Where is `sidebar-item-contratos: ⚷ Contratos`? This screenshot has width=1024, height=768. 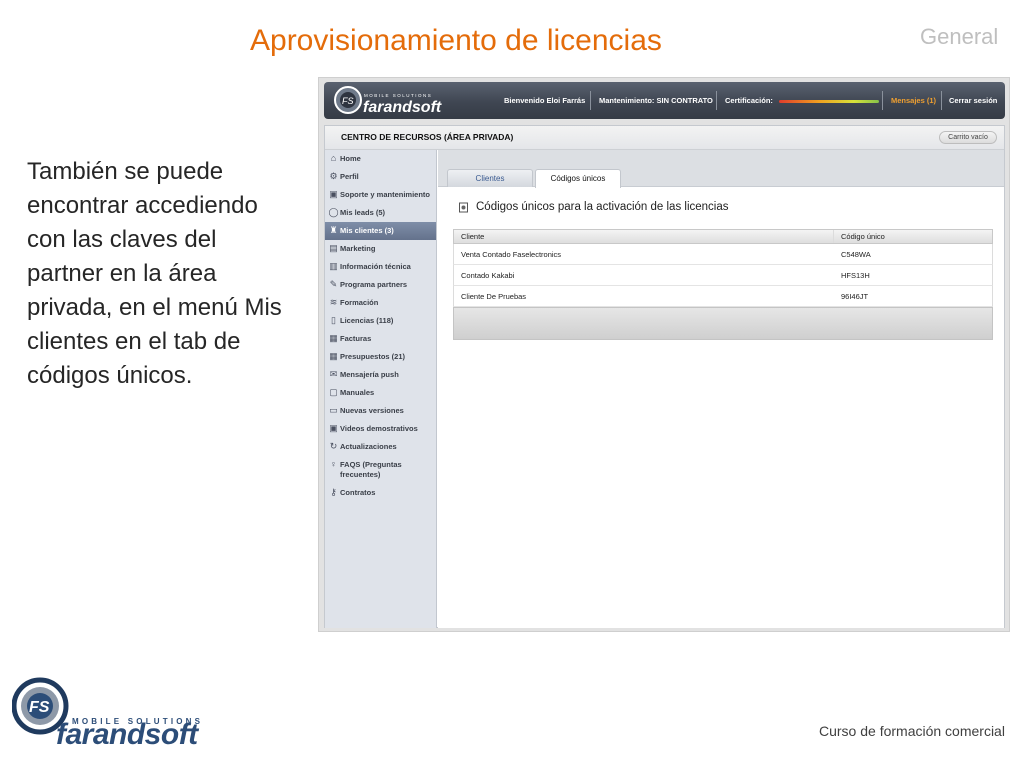
sidebar-item-contratos: ⚷ Contratos is located at coordinates (380, 493).